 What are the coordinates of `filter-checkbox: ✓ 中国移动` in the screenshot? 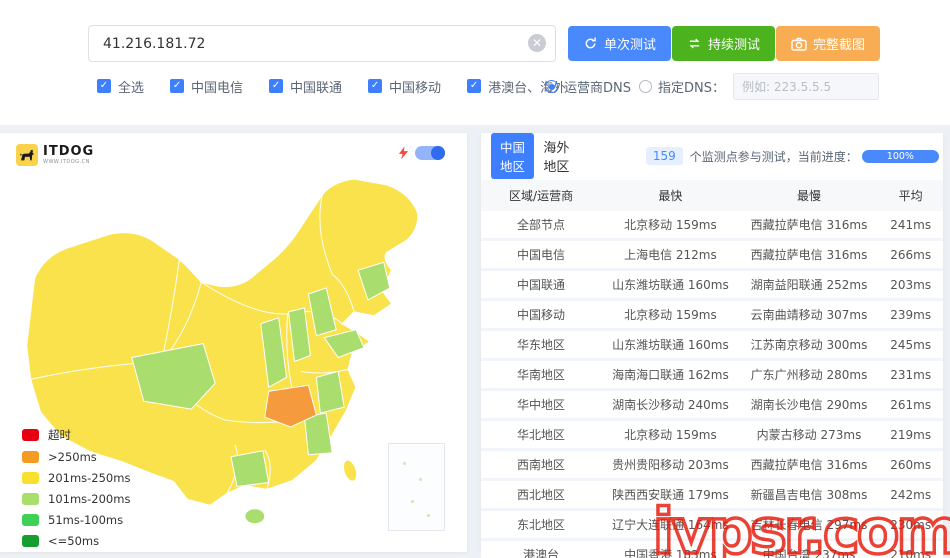 It's located at (404, 86).